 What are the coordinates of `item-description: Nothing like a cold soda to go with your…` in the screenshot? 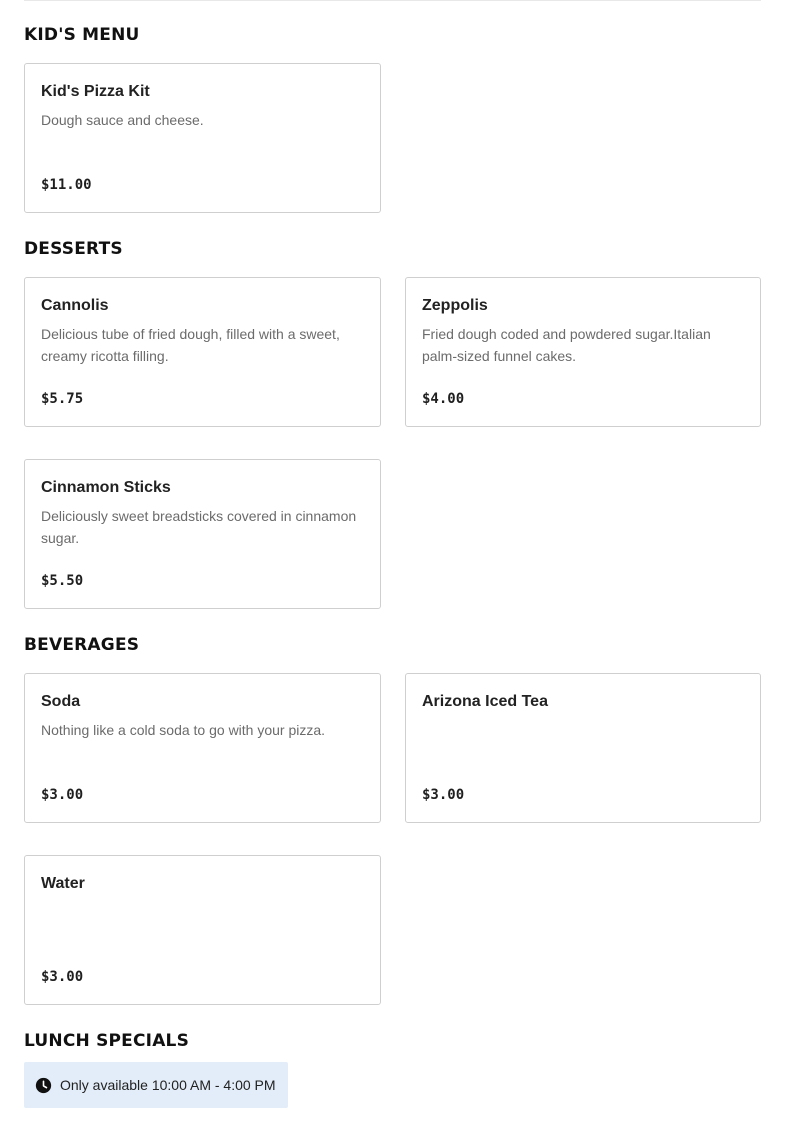 It's located at (183, 730).